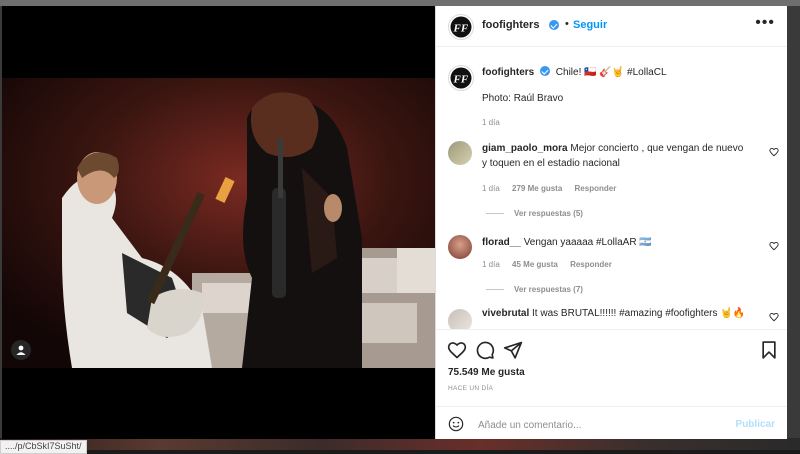 This screenshot has width=800, height=454. What do you see at coordinates (501, 242) in the screenshot?
I see `comment-username: florad__` at bounding box center [501, 242].